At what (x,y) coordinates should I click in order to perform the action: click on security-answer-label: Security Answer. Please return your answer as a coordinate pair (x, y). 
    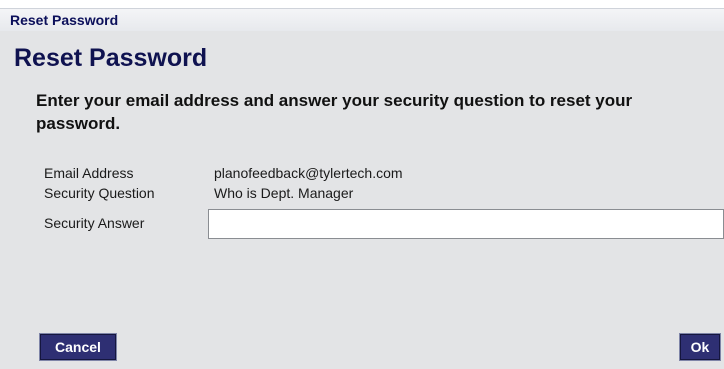
    Looking at the image, I should click on (94, 223).